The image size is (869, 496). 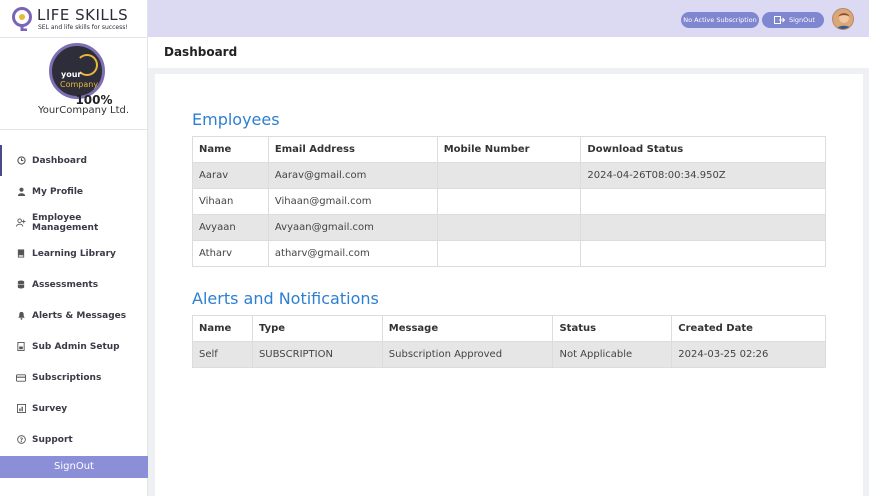 I want to click on bell-icon, so click(x=21, y=316).